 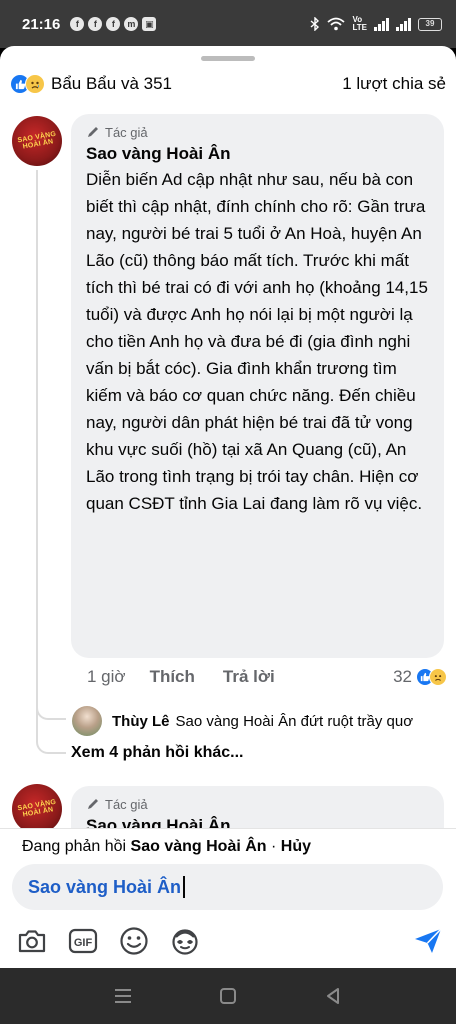 I want to click on app-notification-icon: ▣, so click(x=149, y=24).